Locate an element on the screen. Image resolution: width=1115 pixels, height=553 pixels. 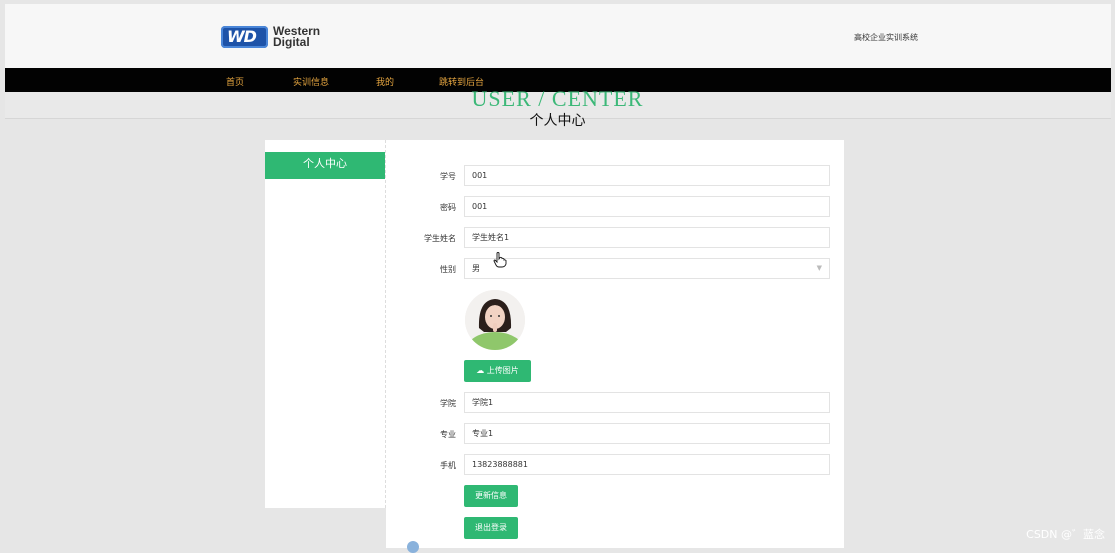
logo: WD Western Digital is located at coordinates (271, 36).